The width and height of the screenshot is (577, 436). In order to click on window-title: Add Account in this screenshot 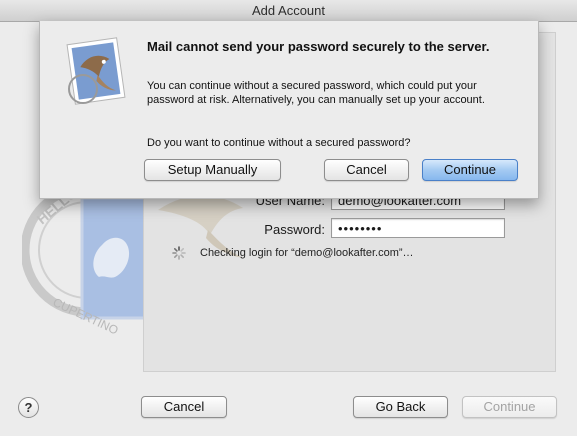, I will do `click(288, 11)`.